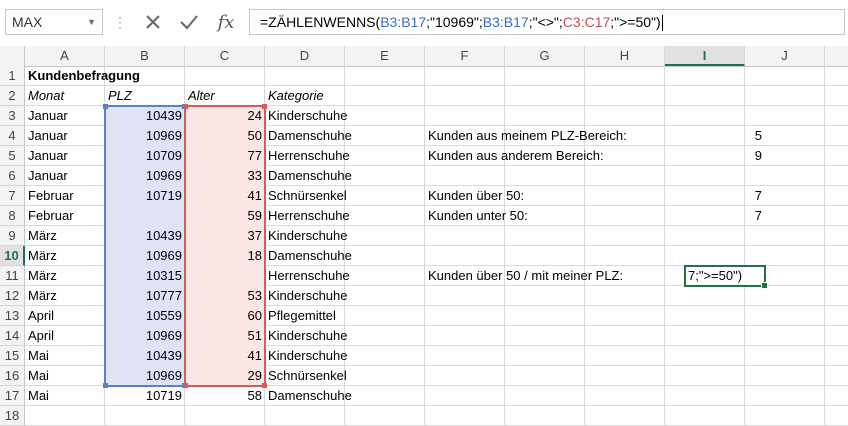 This screenshot has width=848, height=426. Describe the element at coordinates (305, 316) in the screenshot. I see `cell-kategorie: Pflegemittel` at that location.